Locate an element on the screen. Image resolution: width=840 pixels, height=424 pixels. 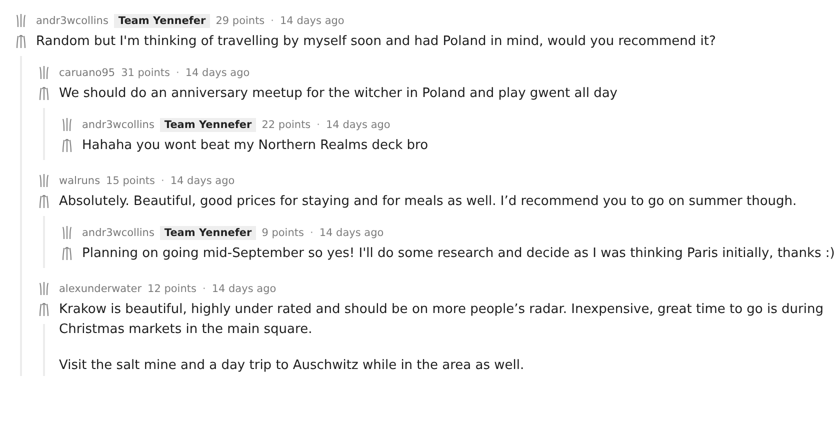
points-count: 9 points is located at coordinates (283, 233).